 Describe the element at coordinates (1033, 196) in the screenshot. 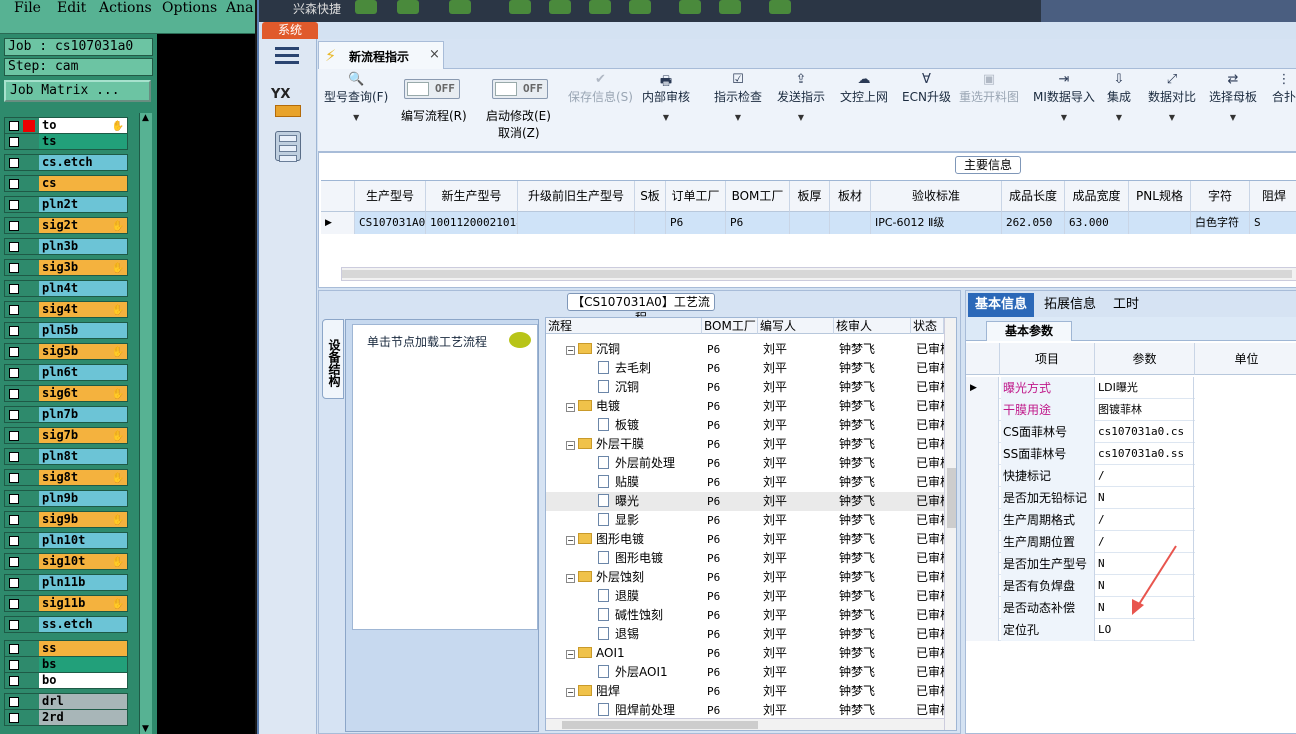

I see `column-header: 成品长度` at that location.